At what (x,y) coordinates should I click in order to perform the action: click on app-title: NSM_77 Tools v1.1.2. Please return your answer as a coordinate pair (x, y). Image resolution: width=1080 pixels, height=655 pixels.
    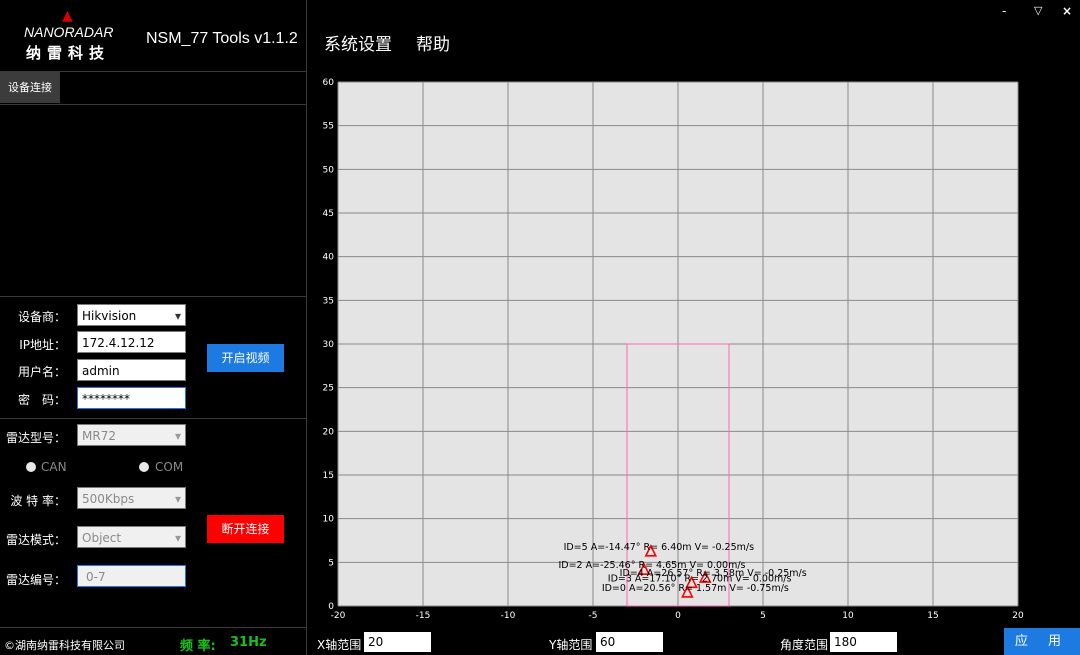
    Looking at the image, I should click on (222, 38).